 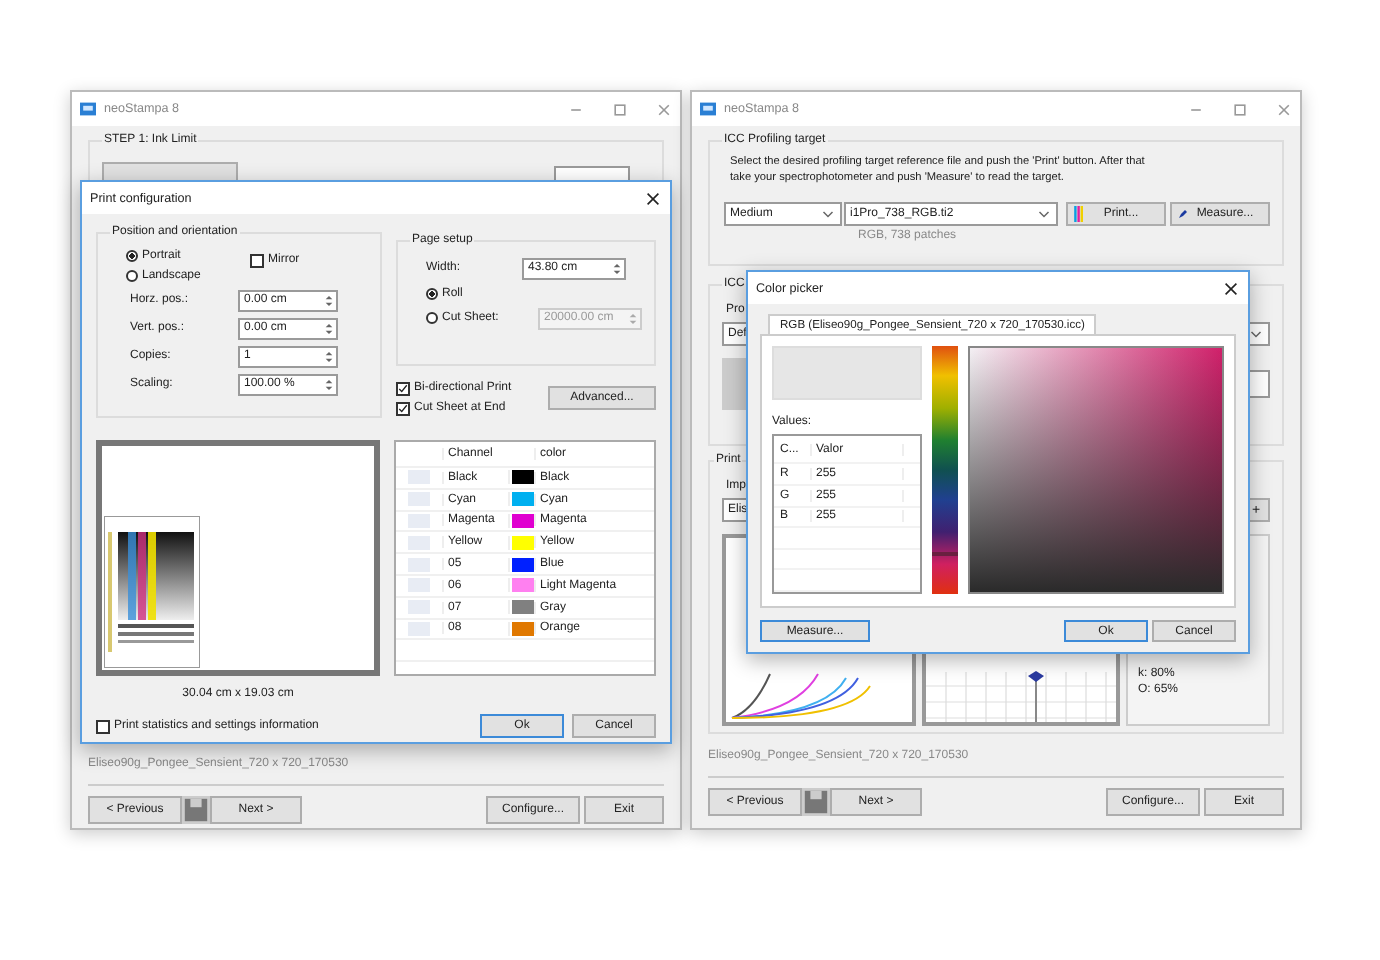 What do you see at coordinates (1079, 214) in the screenshot?
I see `color-bars-icon` at bounding box center [1079, 214].